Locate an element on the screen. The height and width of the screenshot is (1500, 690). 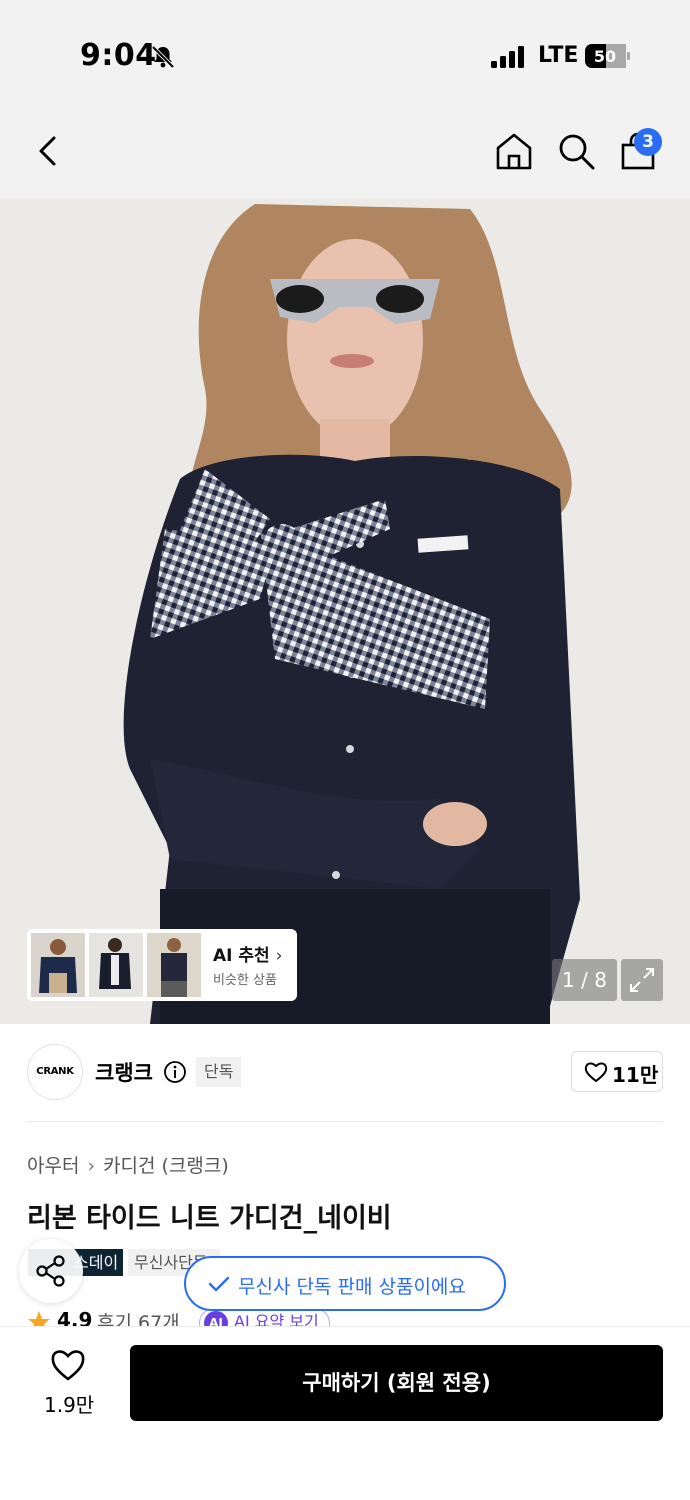
star-icon is located at coordinates (39, 1318).